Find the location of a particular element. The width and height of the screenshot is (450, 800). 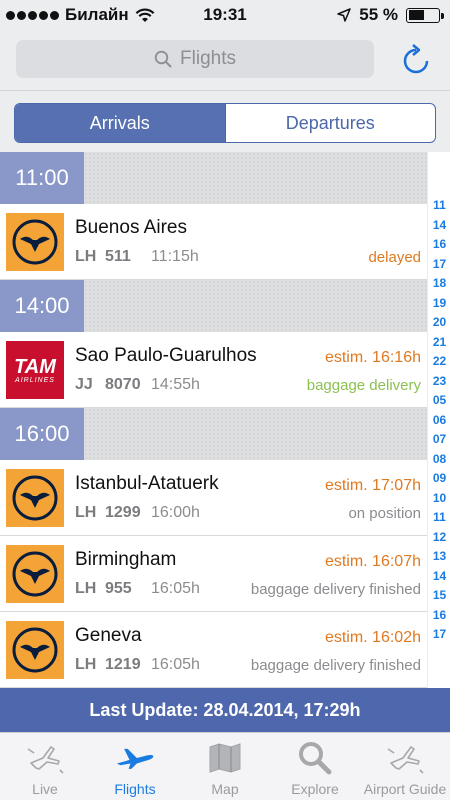

battery-level is located at coordinates (416, 15).